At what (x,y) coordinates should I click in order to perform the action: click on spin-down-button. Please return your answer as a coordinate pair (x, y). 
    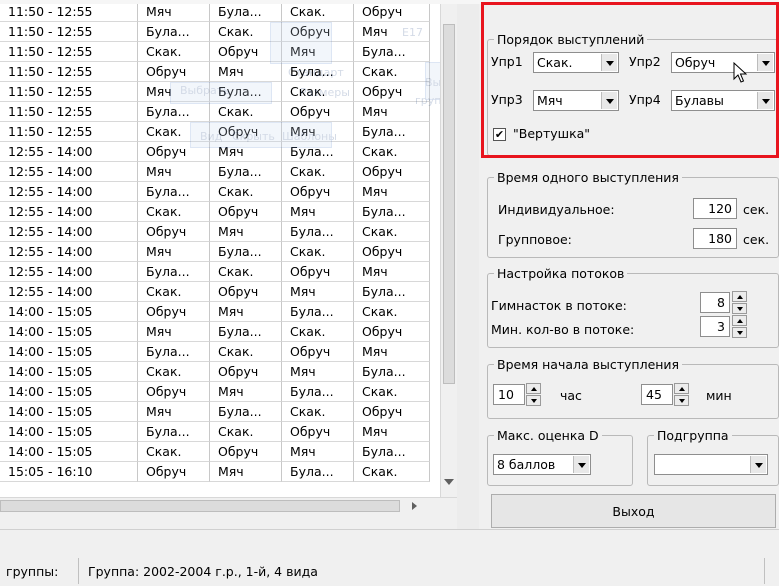
    Looking at the image, I should click on (739, 308).